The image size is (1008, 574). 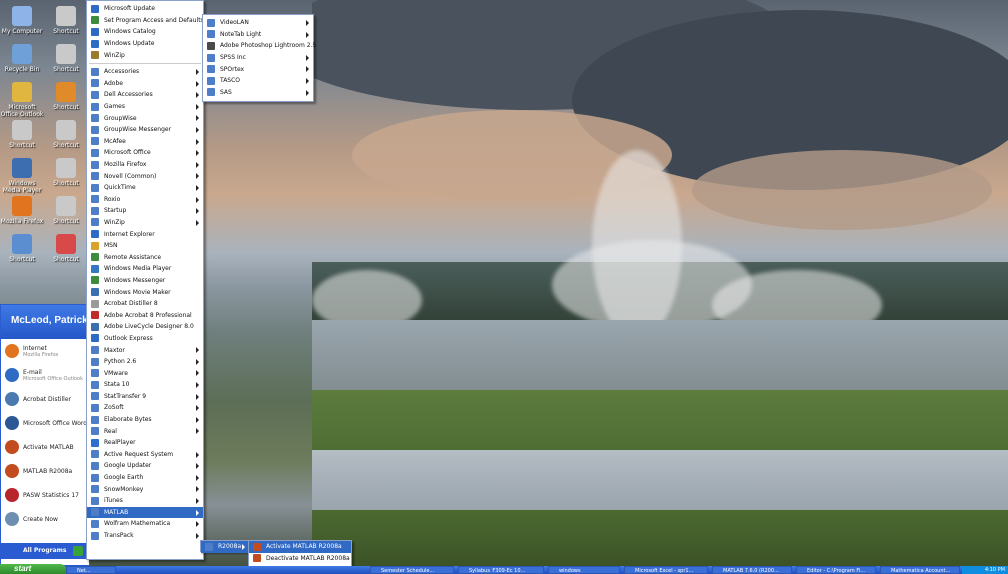 What do you see at coordinates (145, 153) in the screenshot?
I see `menu-item: Microsoft Office` at bounding box center [145, 153].